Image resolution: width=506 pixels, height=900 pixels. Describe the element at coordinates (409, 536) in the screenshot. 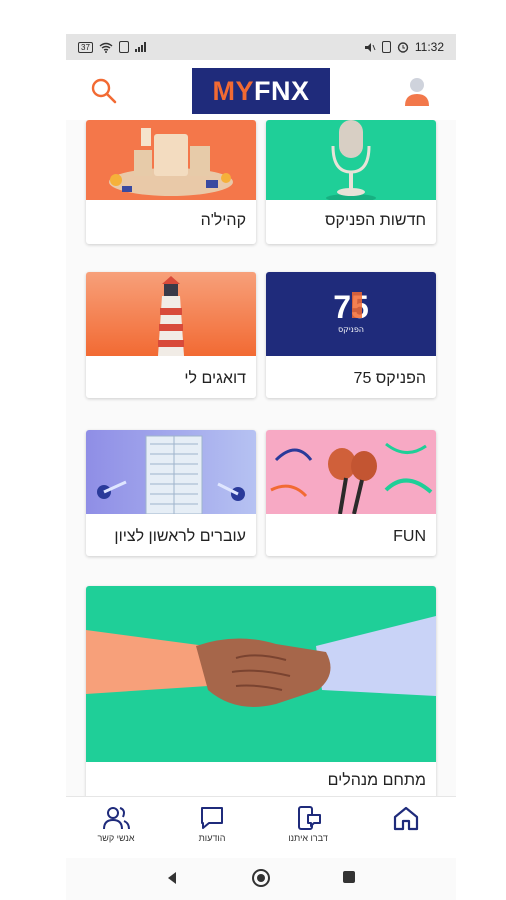

I see `card-label: FUN` at that location.